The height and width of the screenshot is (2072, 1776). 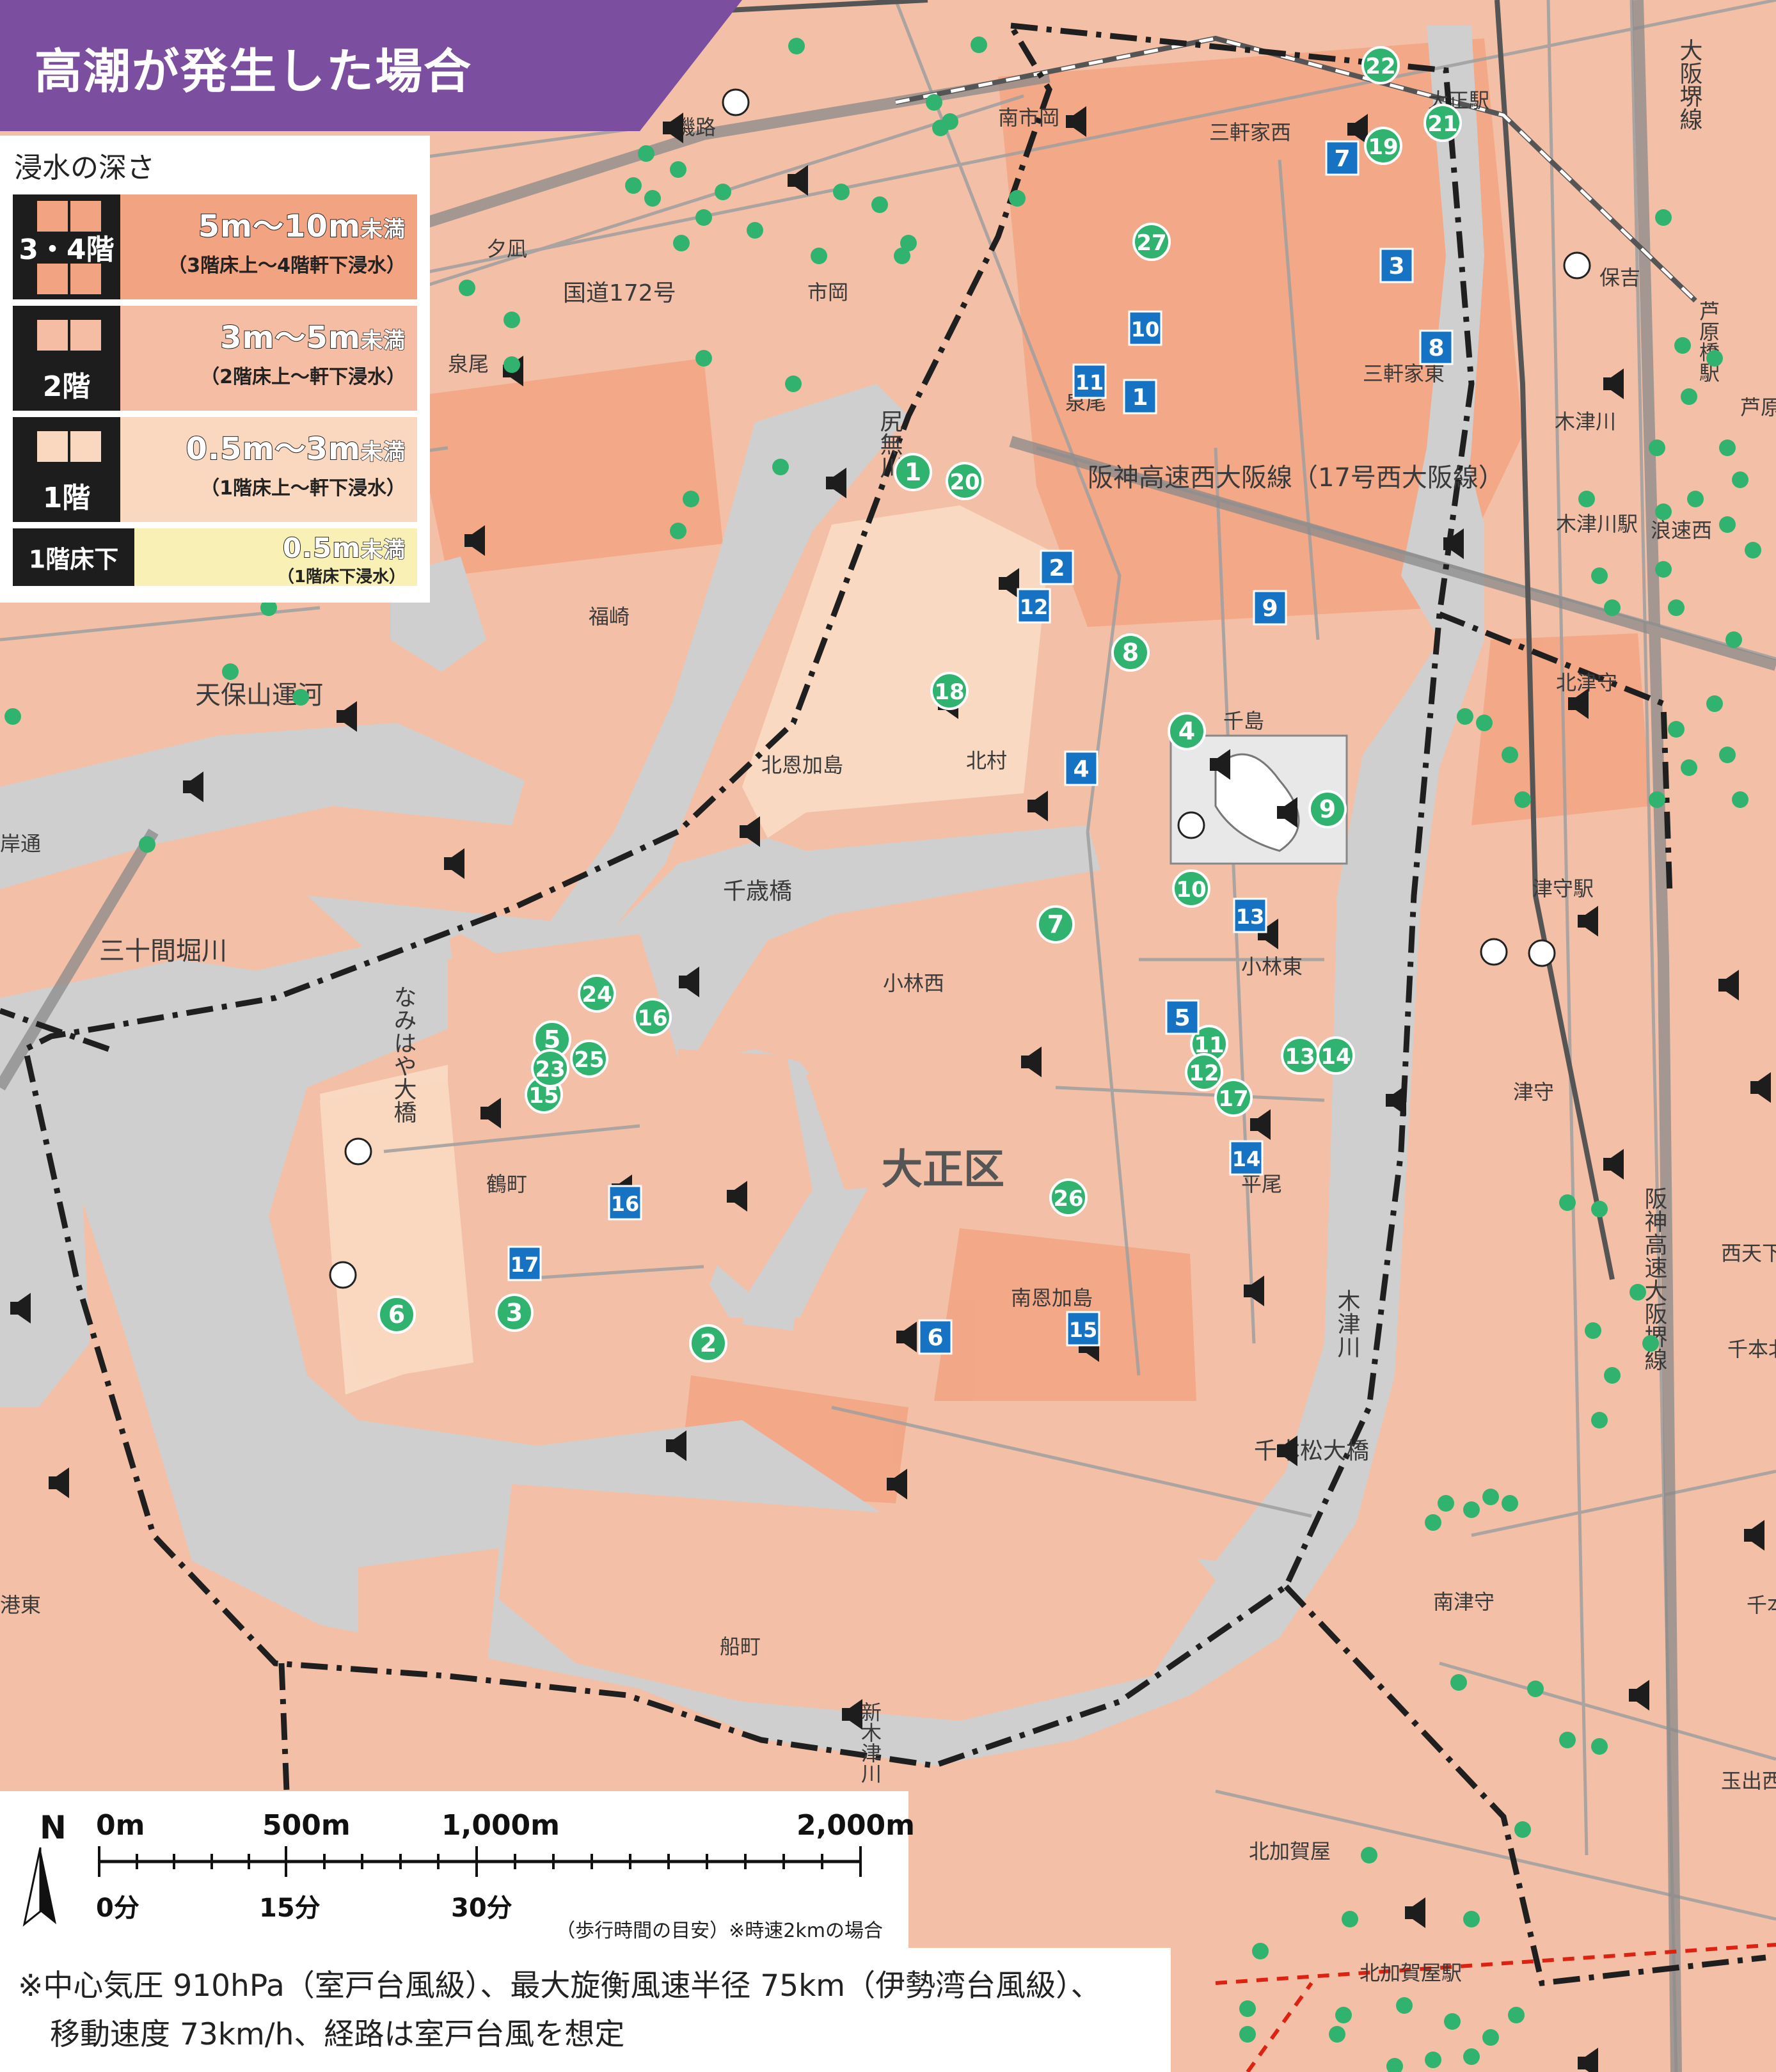 I want to click on shelter-building-marker: 10, so click(x=1145, y=328).